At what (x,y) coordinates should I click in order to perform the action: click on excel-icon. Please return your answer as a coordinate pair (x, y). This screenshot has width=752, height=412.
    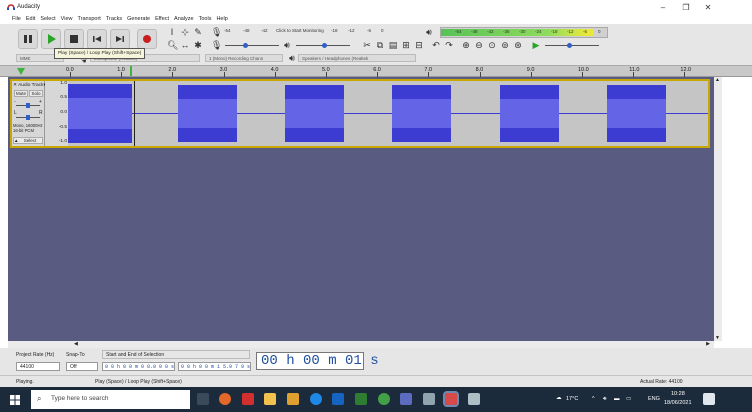
    Looking at the image, I should click on (361, 399).